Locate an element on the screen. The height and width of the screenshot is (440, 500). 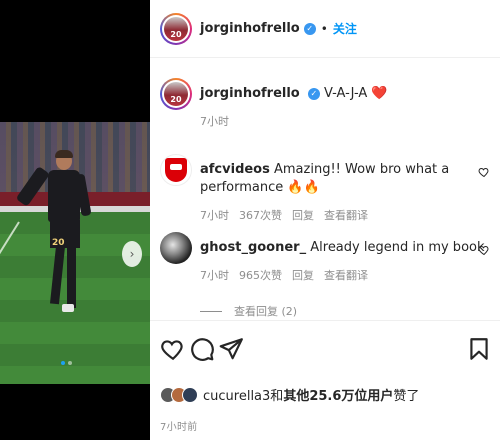
follow-button: 关注 is located at coordinates (345, 28).